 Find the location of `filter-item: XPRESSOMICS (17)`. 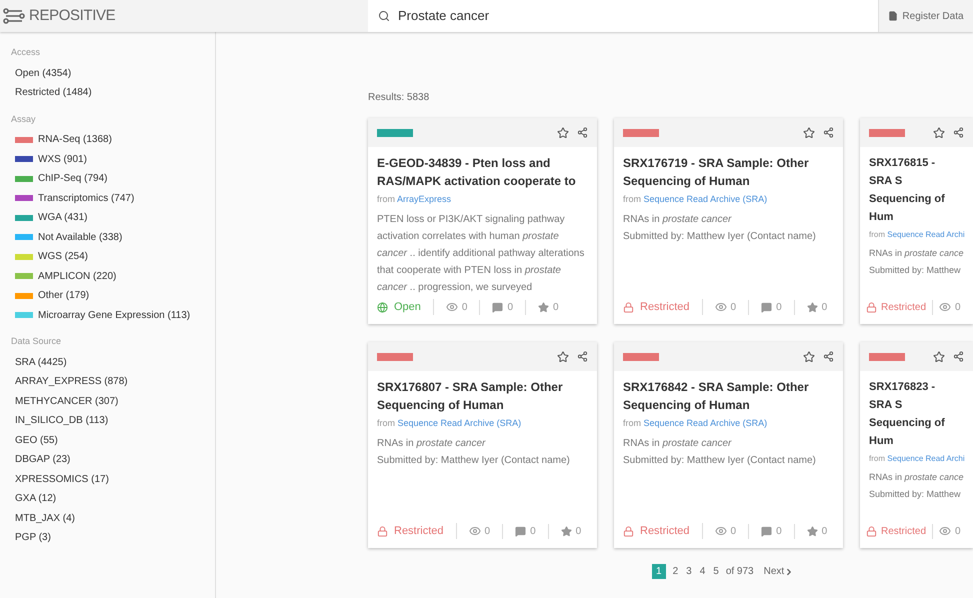

filter-item: XPRESSOMICS (17) is located at coordinates (113, 479).